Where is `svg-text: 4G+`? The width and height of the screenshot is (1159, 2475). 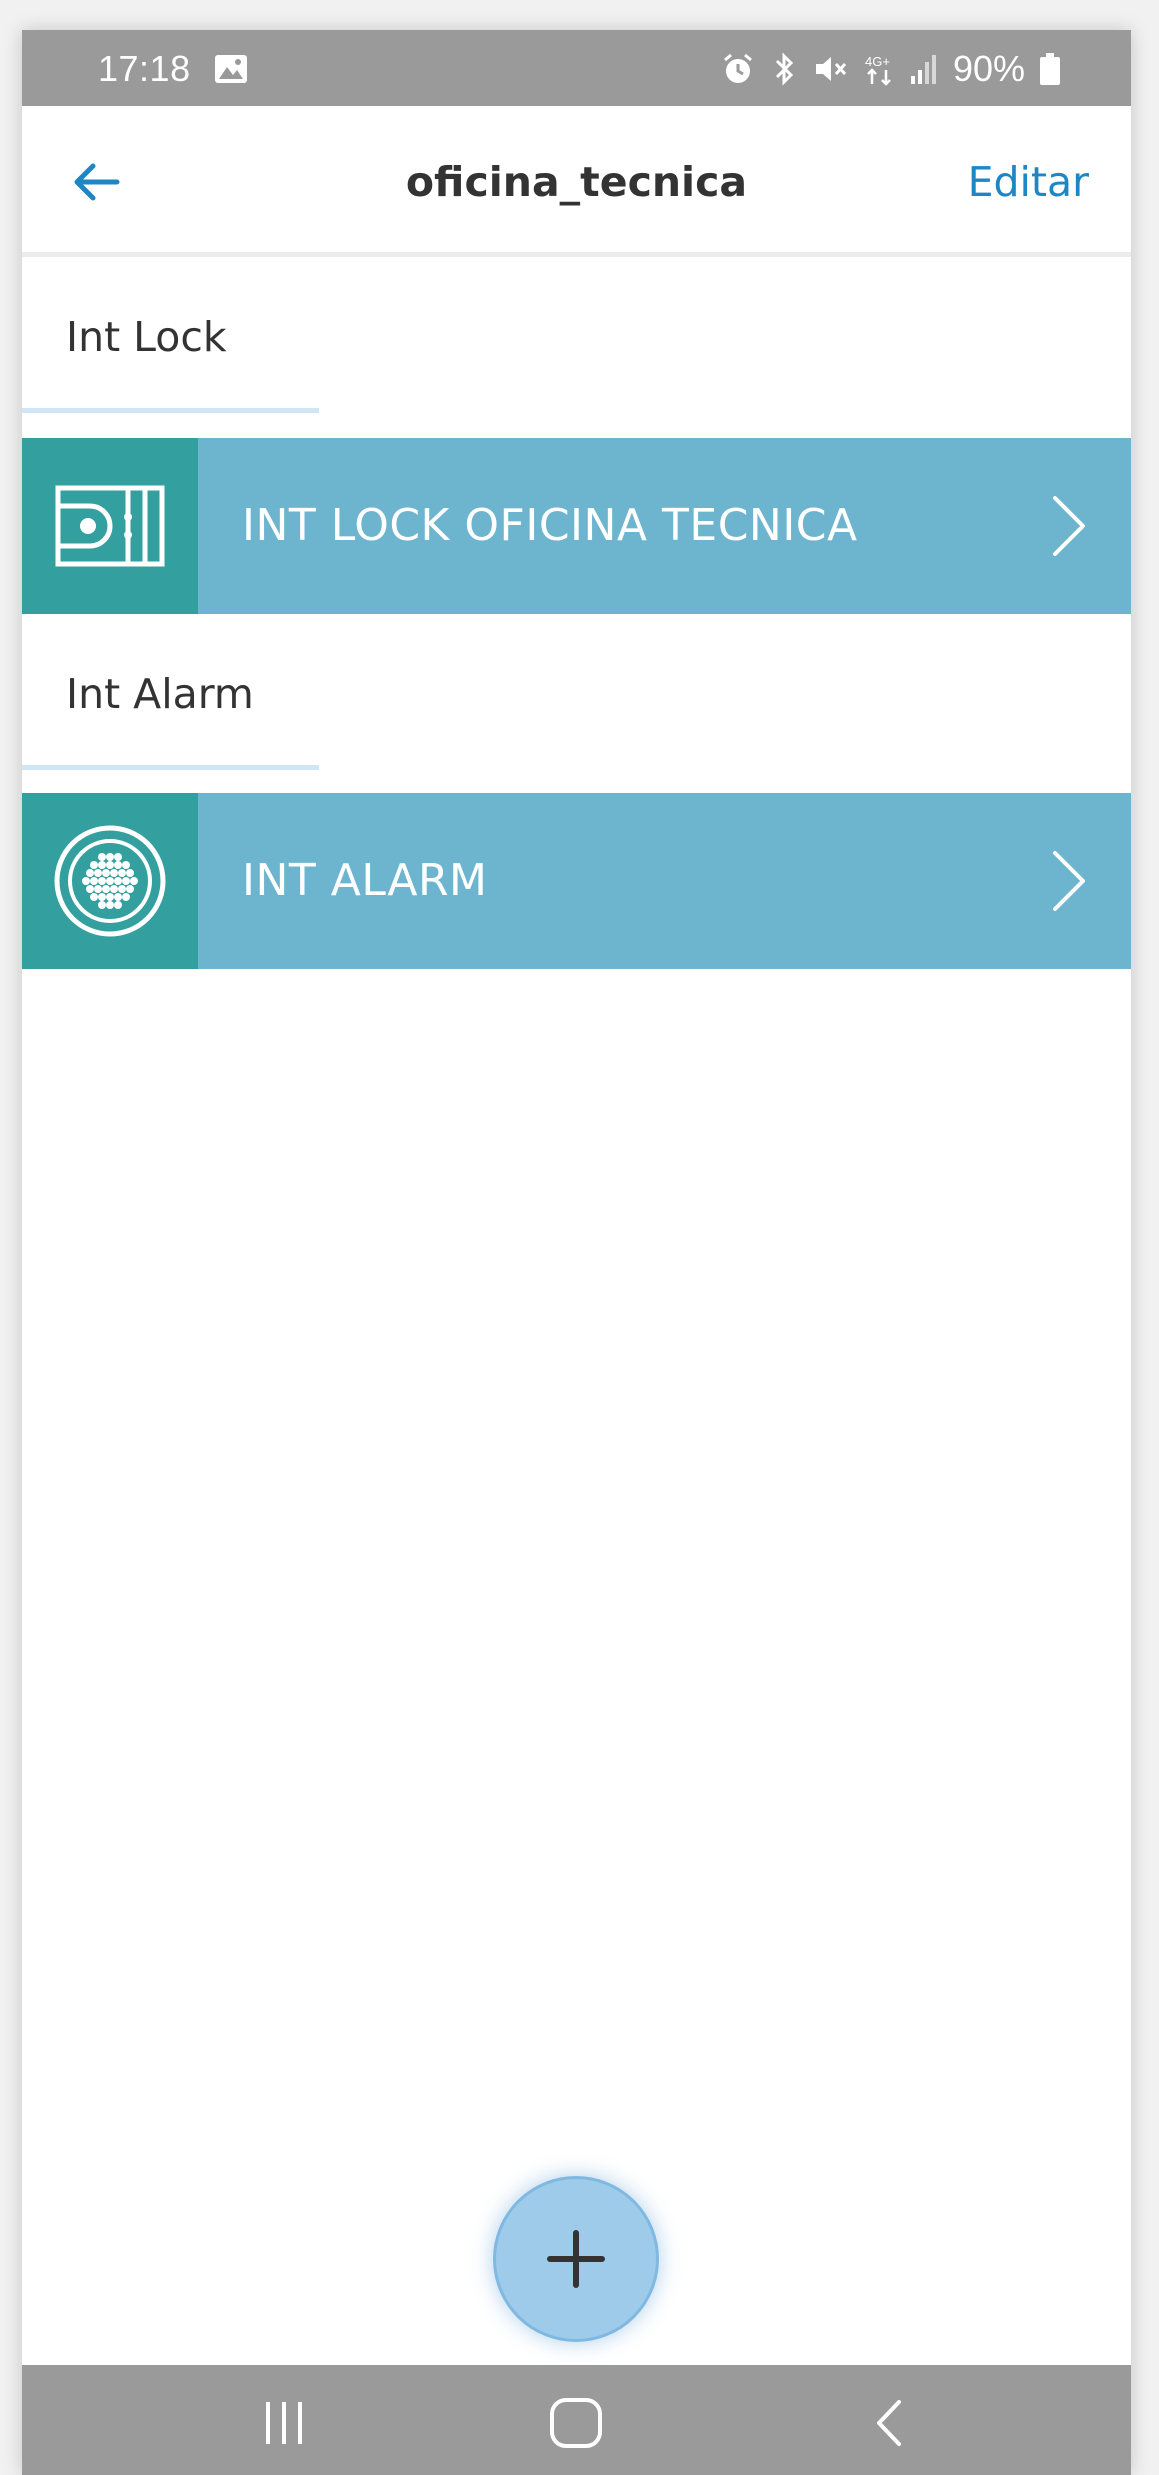 svg-text: 4G+ is located at coordinates (877, 61).